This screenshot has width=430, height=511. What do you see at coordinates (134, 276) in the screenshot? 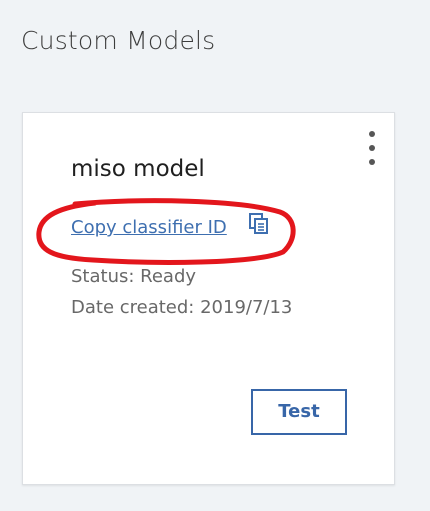
I see `status-text: Status: Ready` at bounding box center [134, 276].